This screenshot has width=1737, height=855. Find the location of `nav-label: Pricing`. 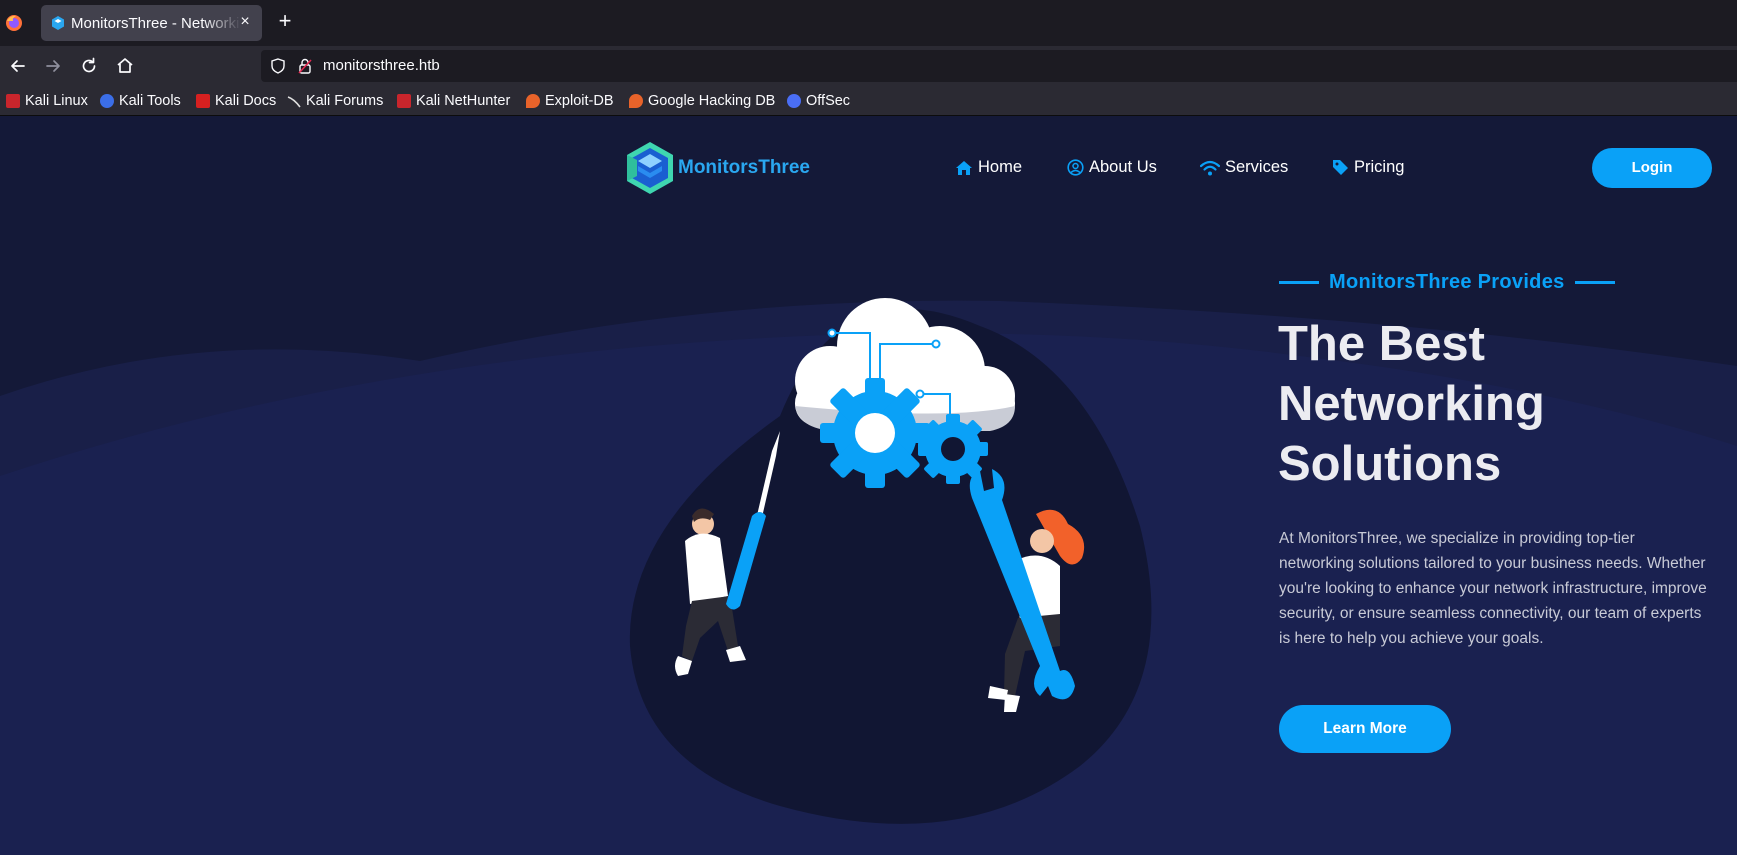

nav-label: Pricing is located at coordinates (1379, 167).